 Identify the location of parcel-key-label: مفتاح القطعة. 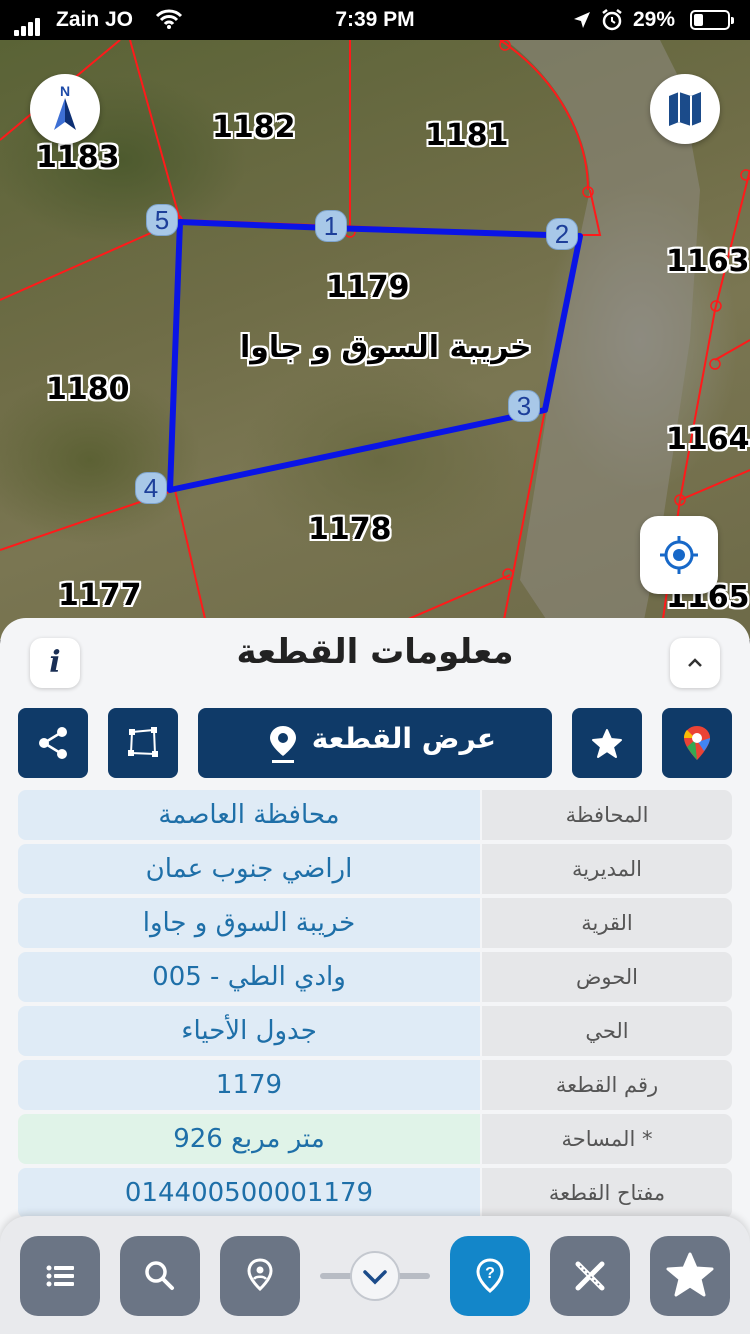
(607, 1193).